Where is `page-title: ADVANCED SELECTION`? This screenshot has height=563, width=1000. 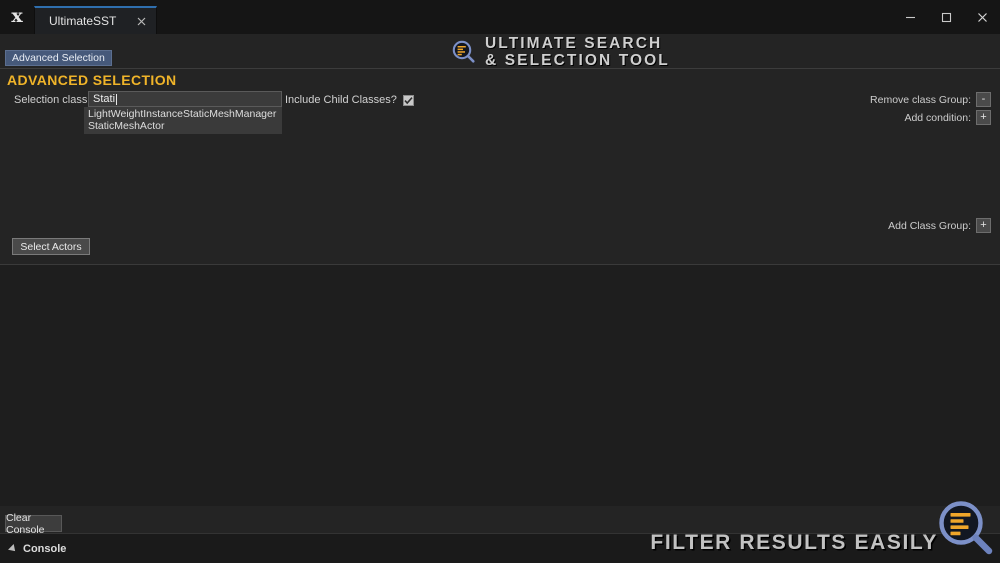 page-title: ADVANCED SELECTION is located at coordinates (92, 80).